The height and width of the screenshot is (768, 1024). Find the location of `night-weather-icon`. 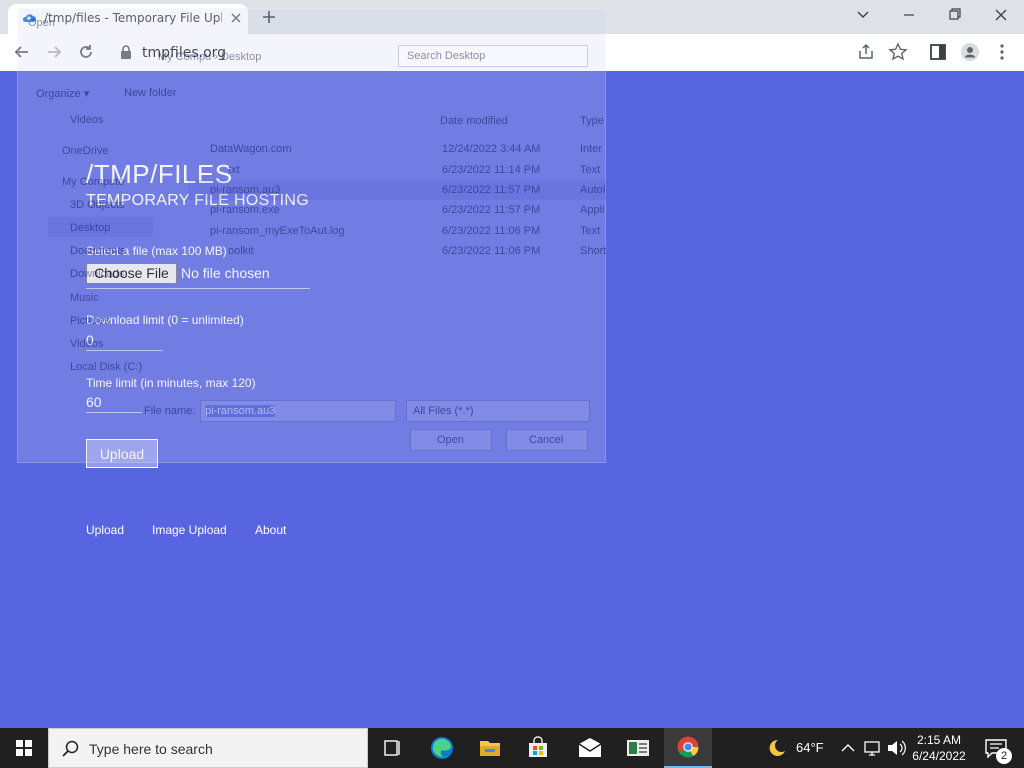

night-weather-icon is located at coordinates (777, 747).